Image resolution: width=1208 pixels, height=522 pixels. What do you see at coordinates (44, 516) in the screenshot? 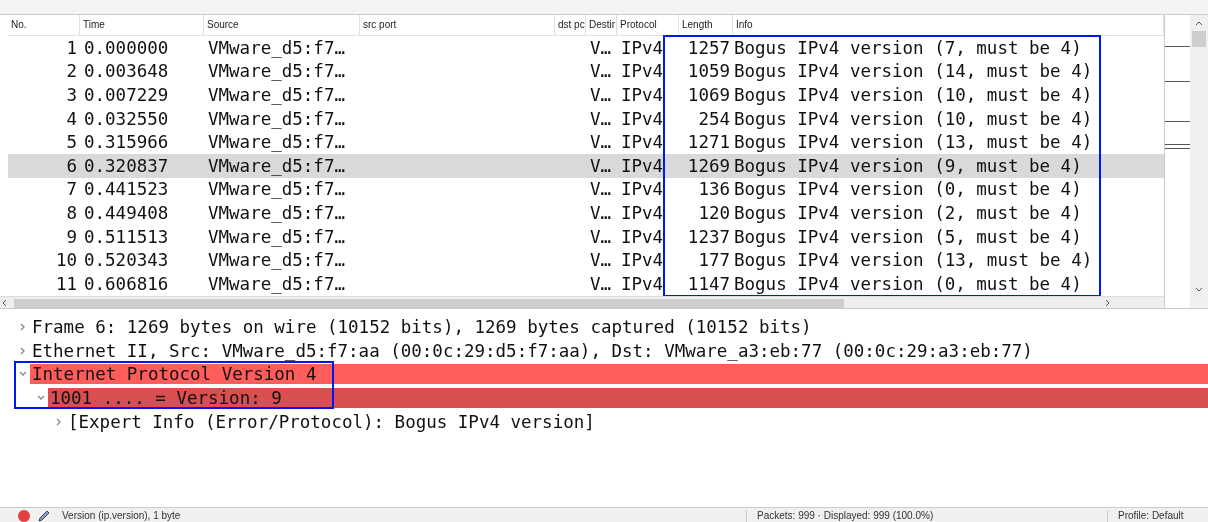
I see `pencil-icon` at bounding box center [44, 516].